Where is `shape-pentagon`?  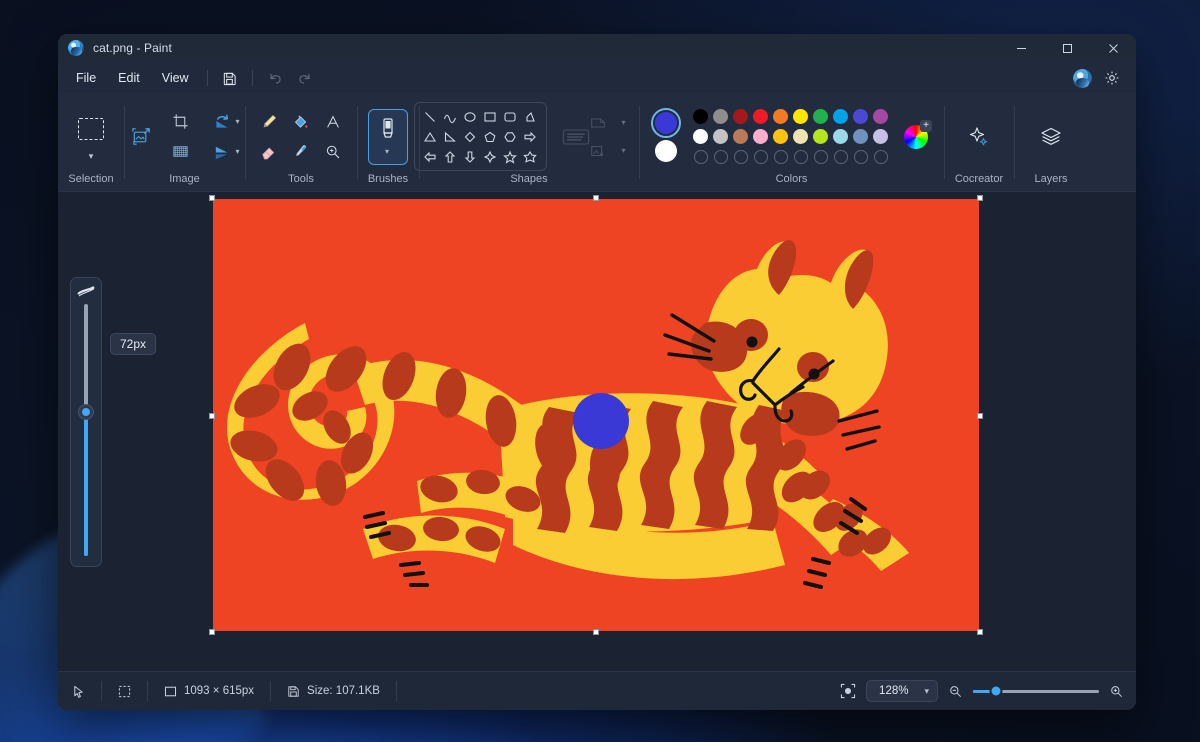 shape-pentagon is located at coordinates (490, 136).